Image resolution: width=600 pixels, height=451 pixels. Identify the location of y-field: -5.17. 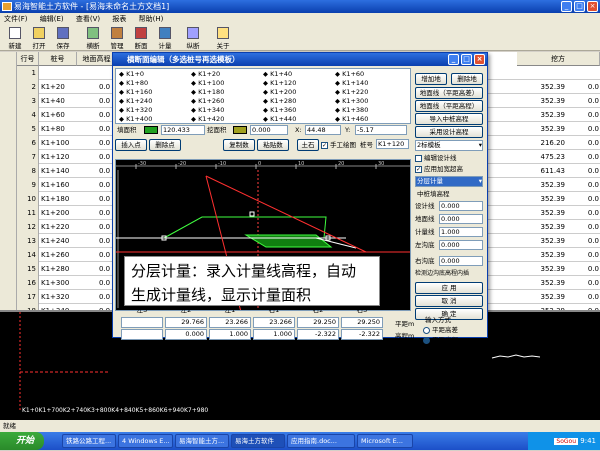
(381, 130).